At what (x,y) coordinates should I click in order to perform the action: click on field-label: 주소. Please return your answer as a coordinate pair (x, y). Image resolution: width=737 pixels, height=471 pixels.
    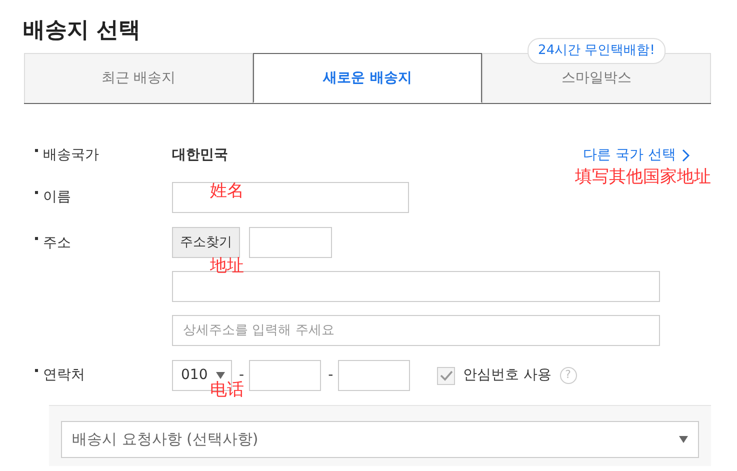
    Looking at the image, I should click on (57, 243).